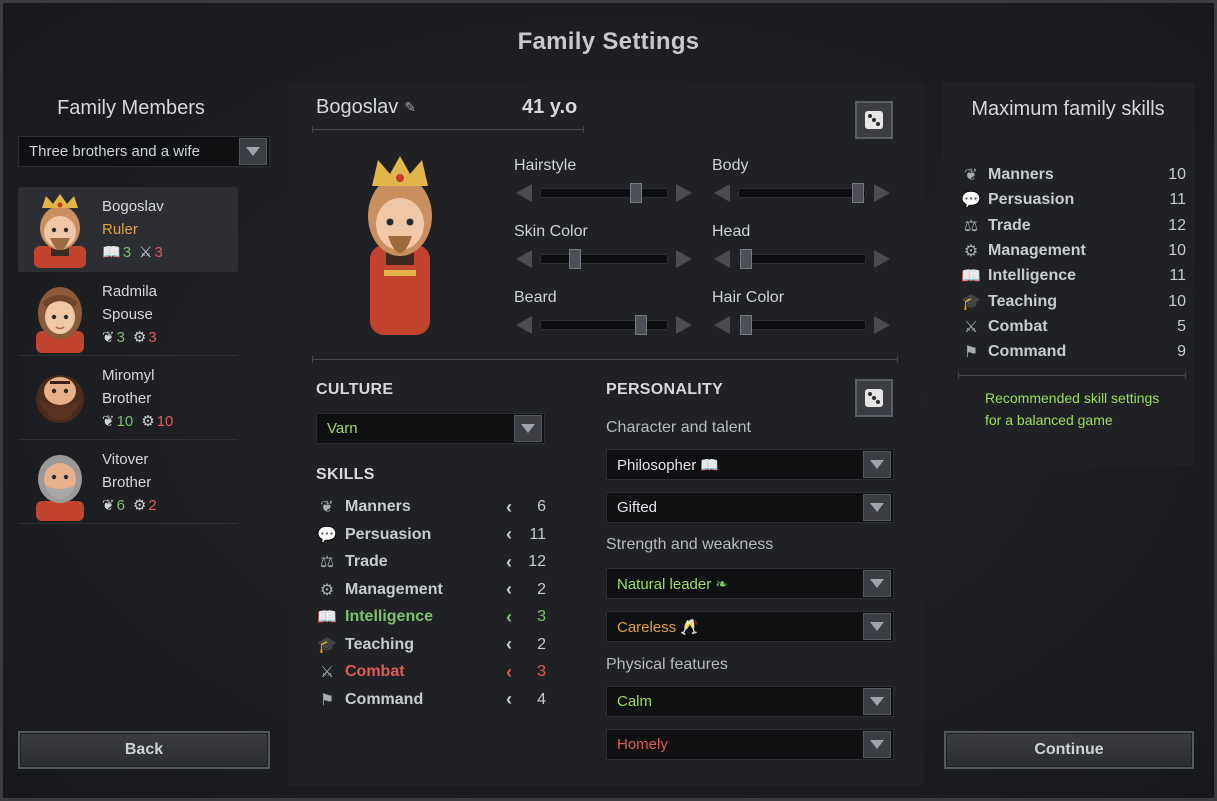 The width and height of the screenshot is (1217, 801). What do you see at coordinates (128, 229) in the screenshot?
I see `family-member-bogoslav: Bogoslav Ruler 📖 3 ⚔ 3` at bounding box center [128, 229].